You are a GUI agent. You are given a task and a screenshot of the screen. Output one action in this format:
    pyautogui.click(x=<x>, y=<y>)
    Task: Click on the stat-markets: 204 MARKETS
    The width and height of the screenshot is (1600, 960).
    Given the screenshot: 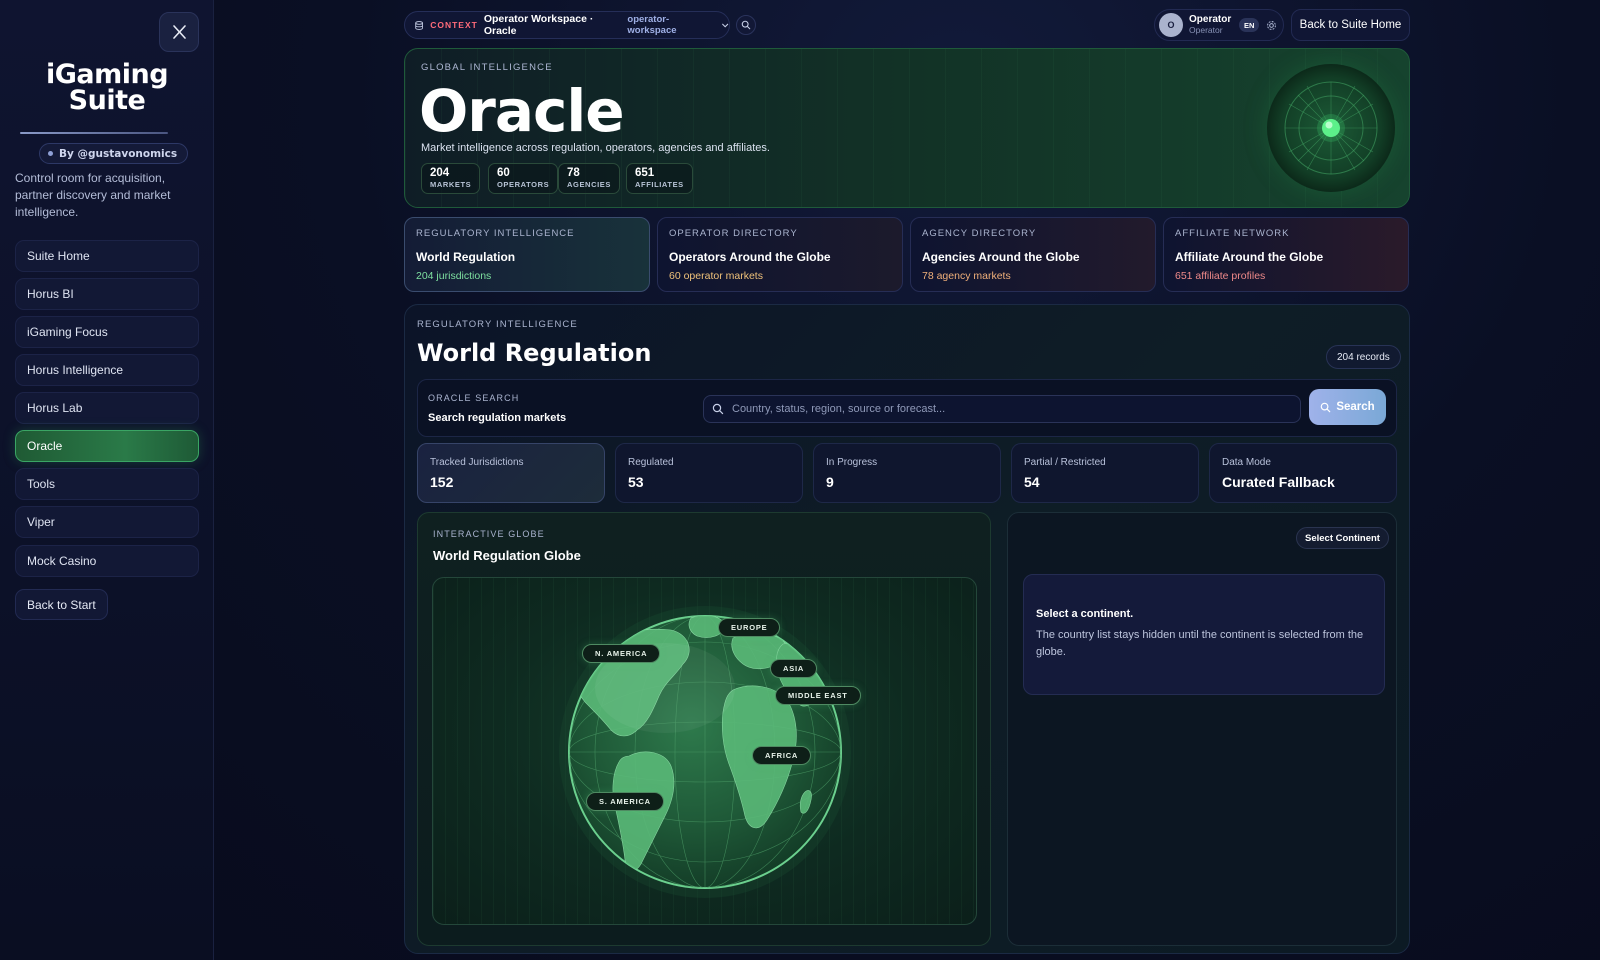 What is the action you would take?
    pyautogui.click(x=451, y=178)
    